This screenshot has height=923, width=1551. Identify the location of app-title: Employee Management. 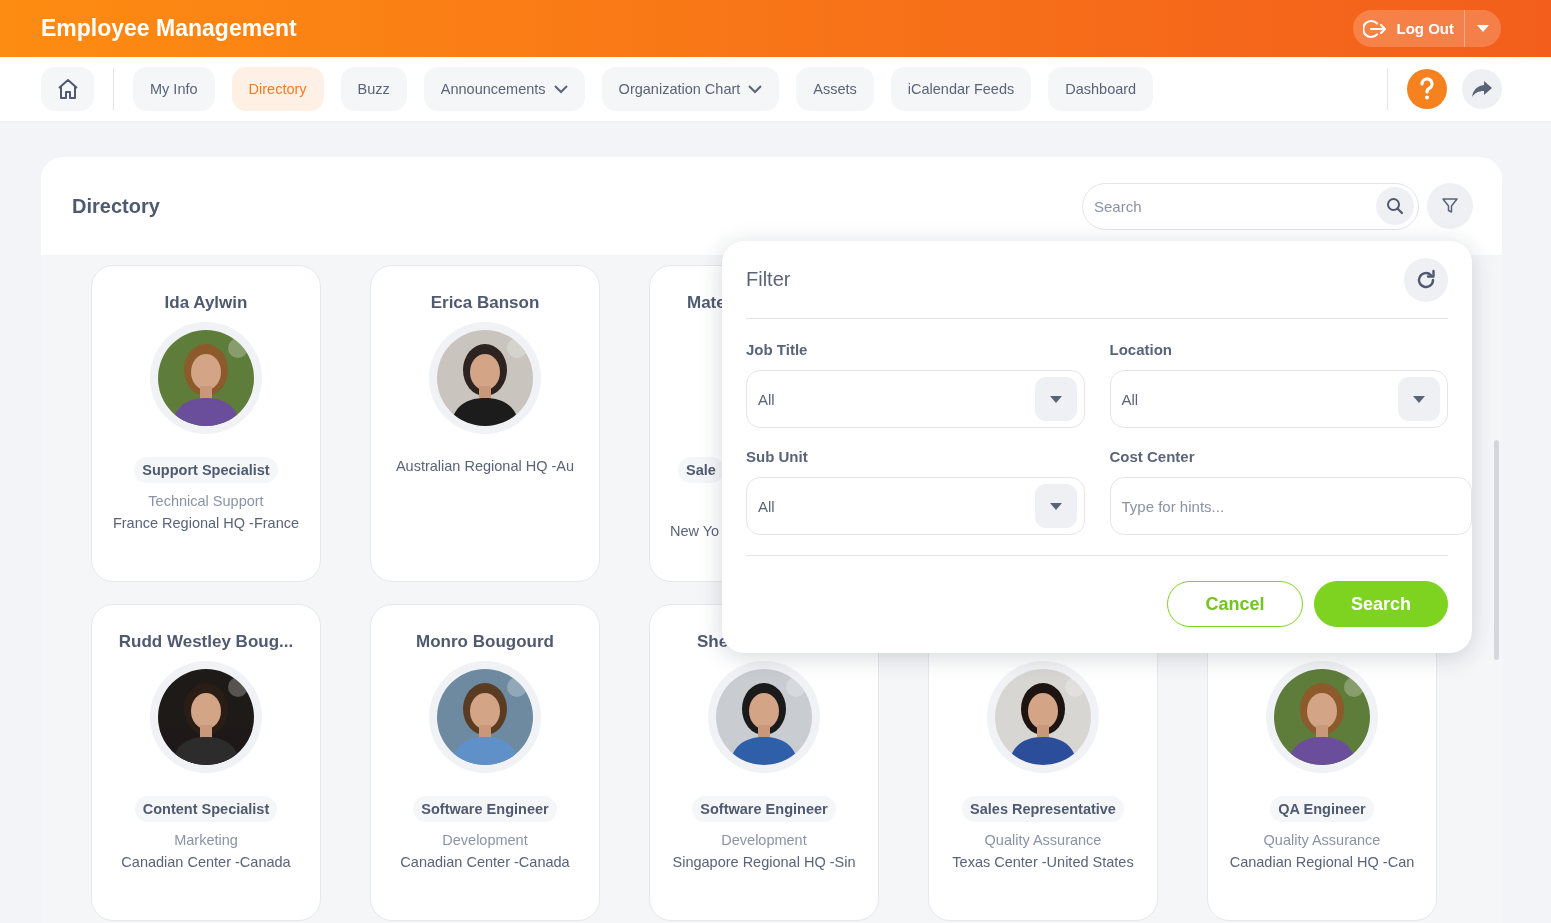
(169, 28).